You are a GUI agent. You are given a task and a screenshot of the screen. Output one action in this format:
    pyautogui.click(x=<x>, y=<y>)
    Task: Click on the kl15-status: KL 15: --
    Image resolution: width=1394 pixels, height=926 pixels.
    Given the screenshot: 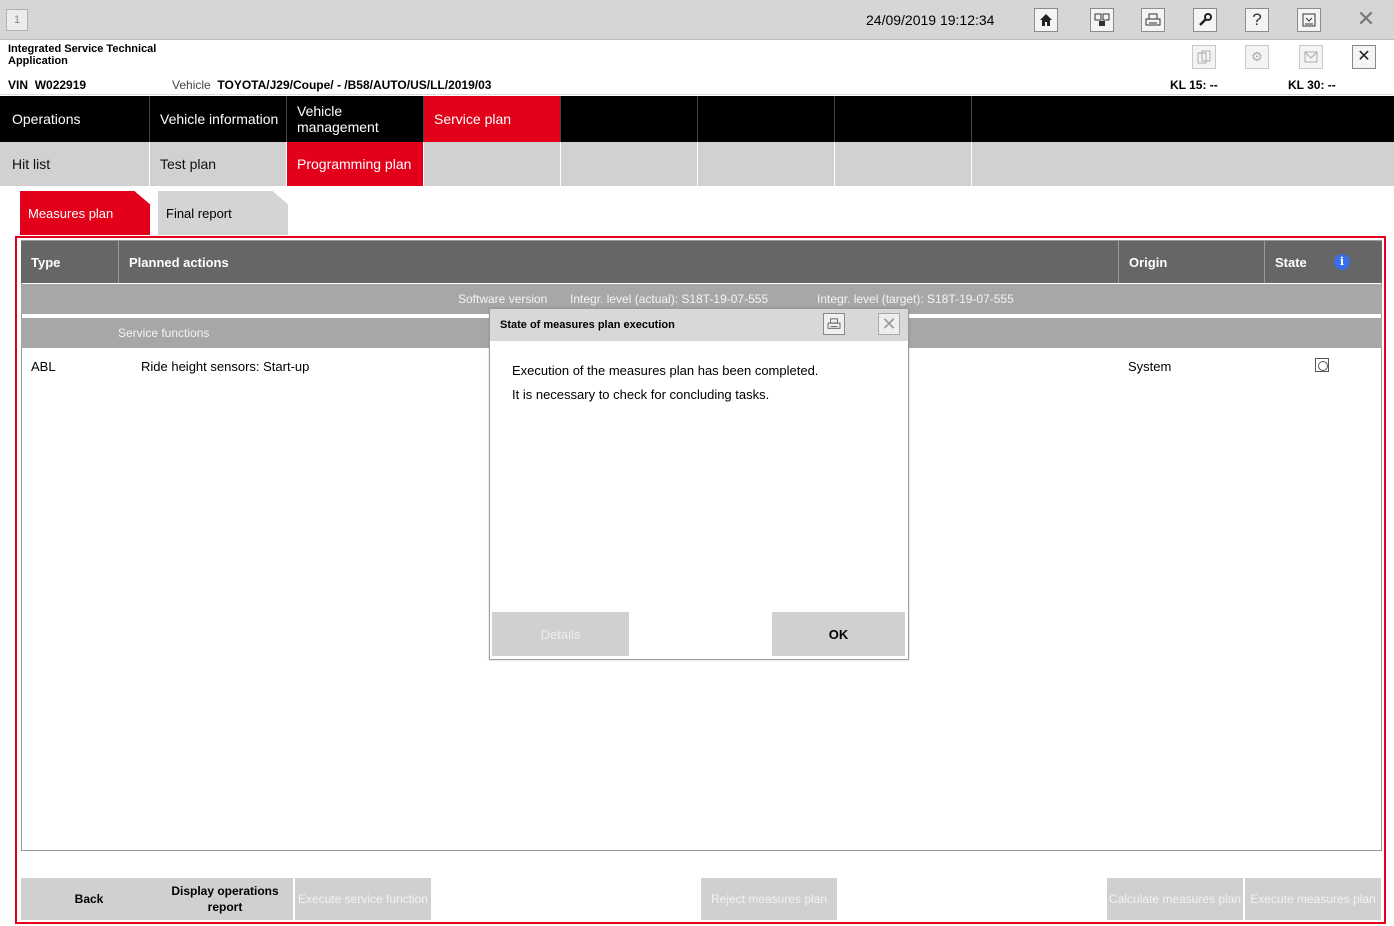 What is the action you would take?
    pyautogui.click(x=1194, y=85)
    